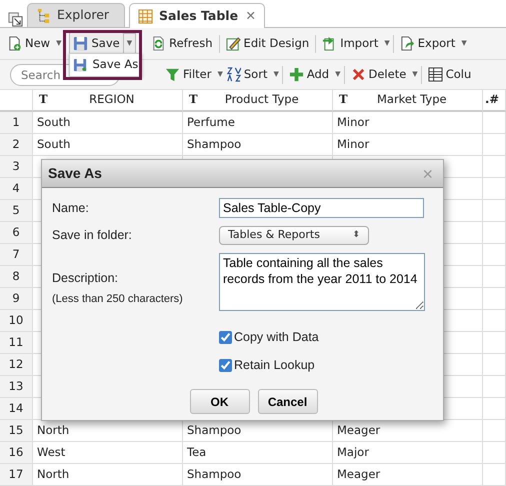 This screenshot has width=506, height=486. I want to click on row-number: 14, so click(16, 409).